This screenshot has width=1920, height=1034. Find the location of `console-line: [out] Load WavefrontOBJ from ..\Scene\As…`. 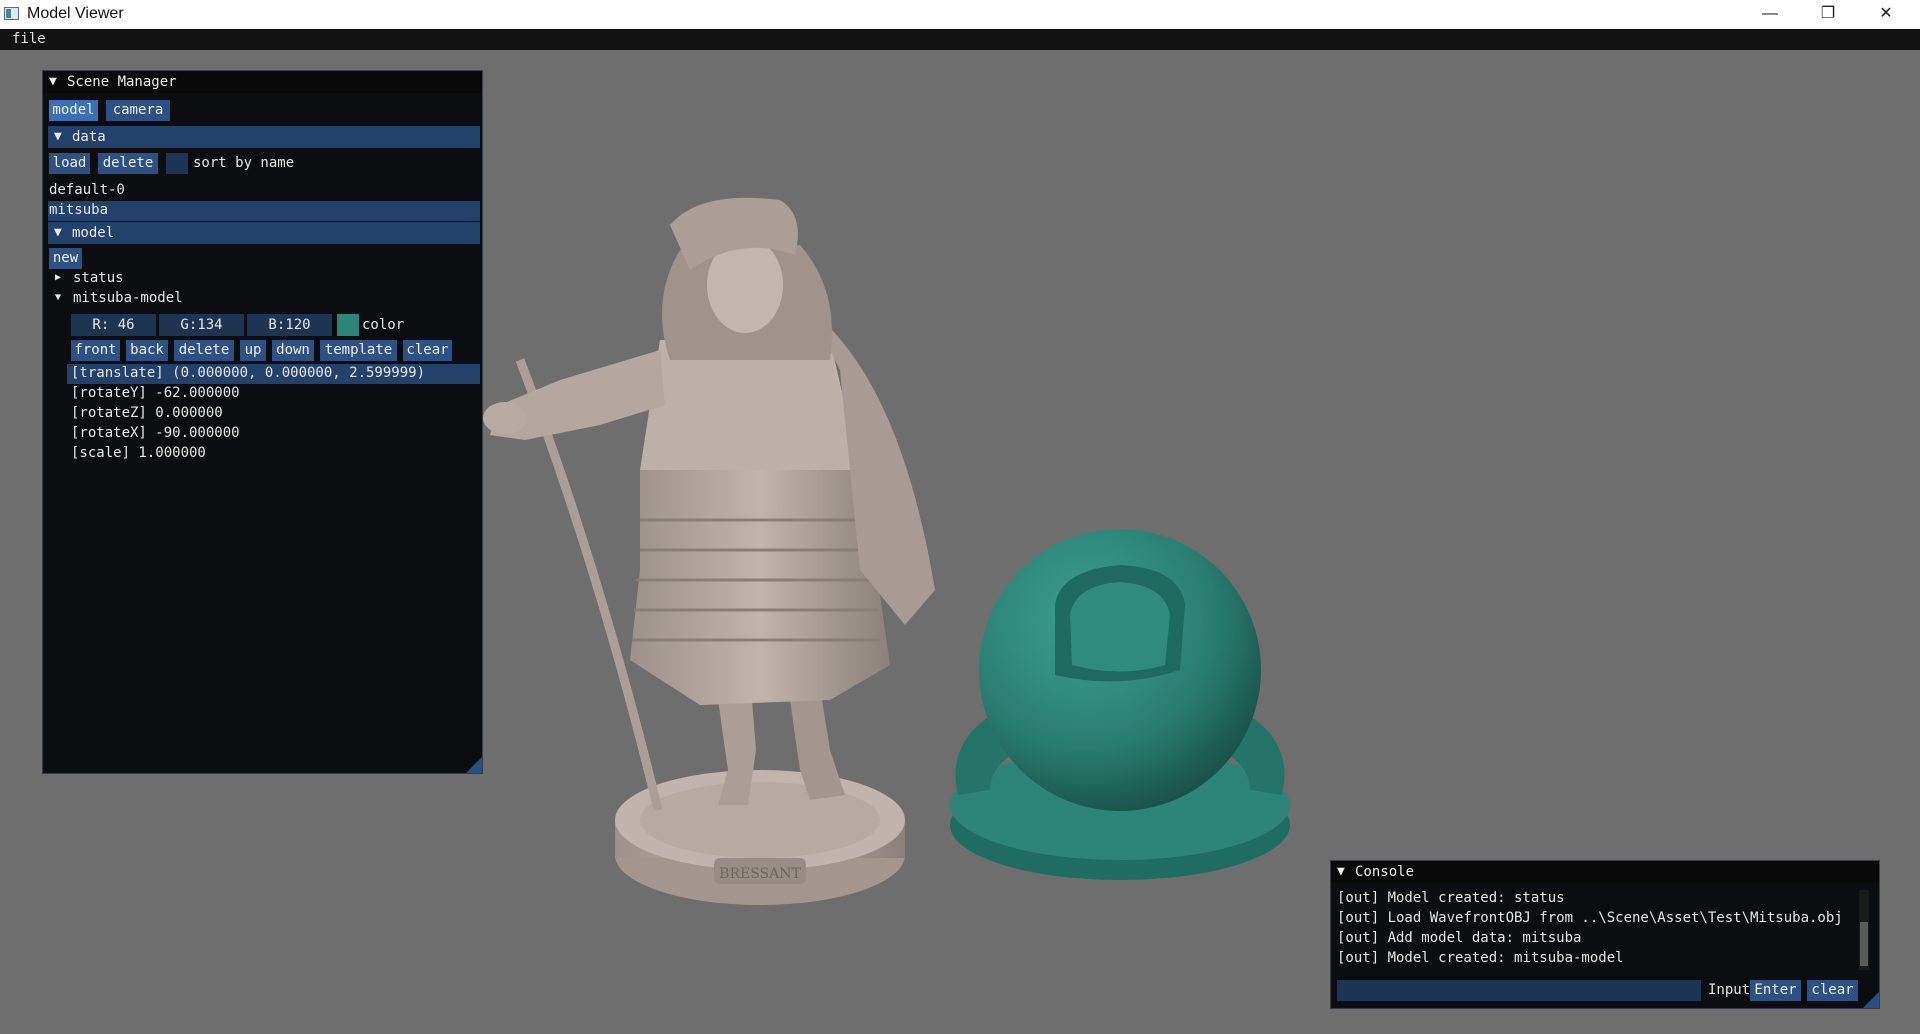

console-line: [out] Load WavefrontOBJ from ..\Scene\As… is located at coordinates (1590, 918).